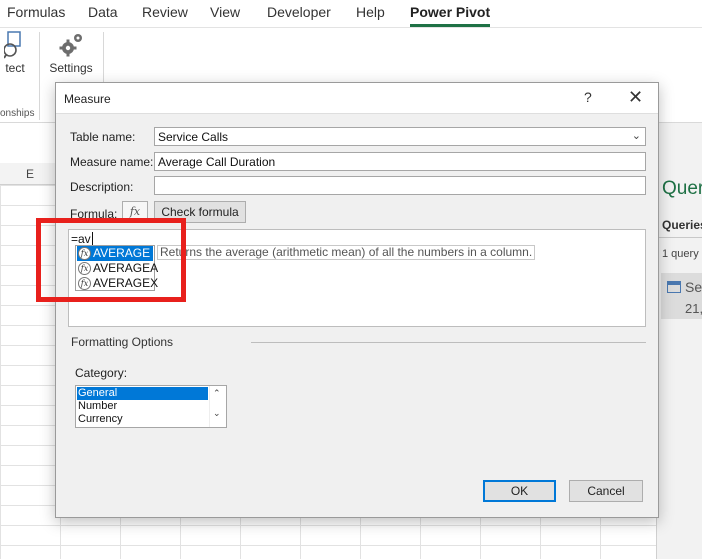  I want to click on autocomplete-item-averagex: fx AVERAGEX, so click(117, 283).